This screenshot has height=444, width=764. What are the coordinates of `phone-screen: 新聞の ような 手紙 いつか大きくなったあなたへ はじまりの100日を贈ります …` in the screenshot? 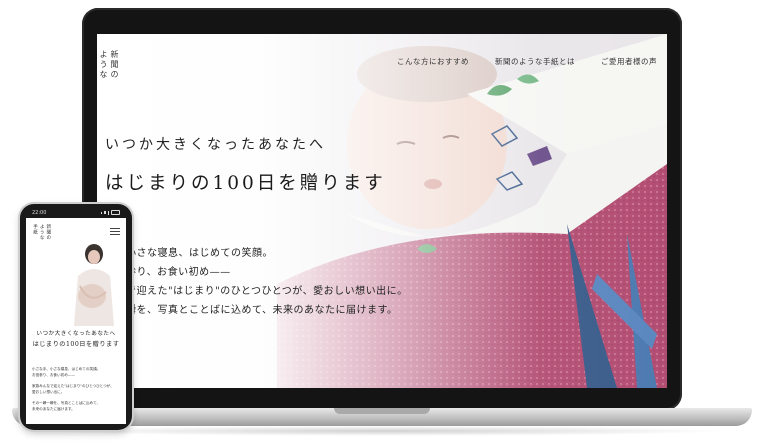 It's located at (76, 321).